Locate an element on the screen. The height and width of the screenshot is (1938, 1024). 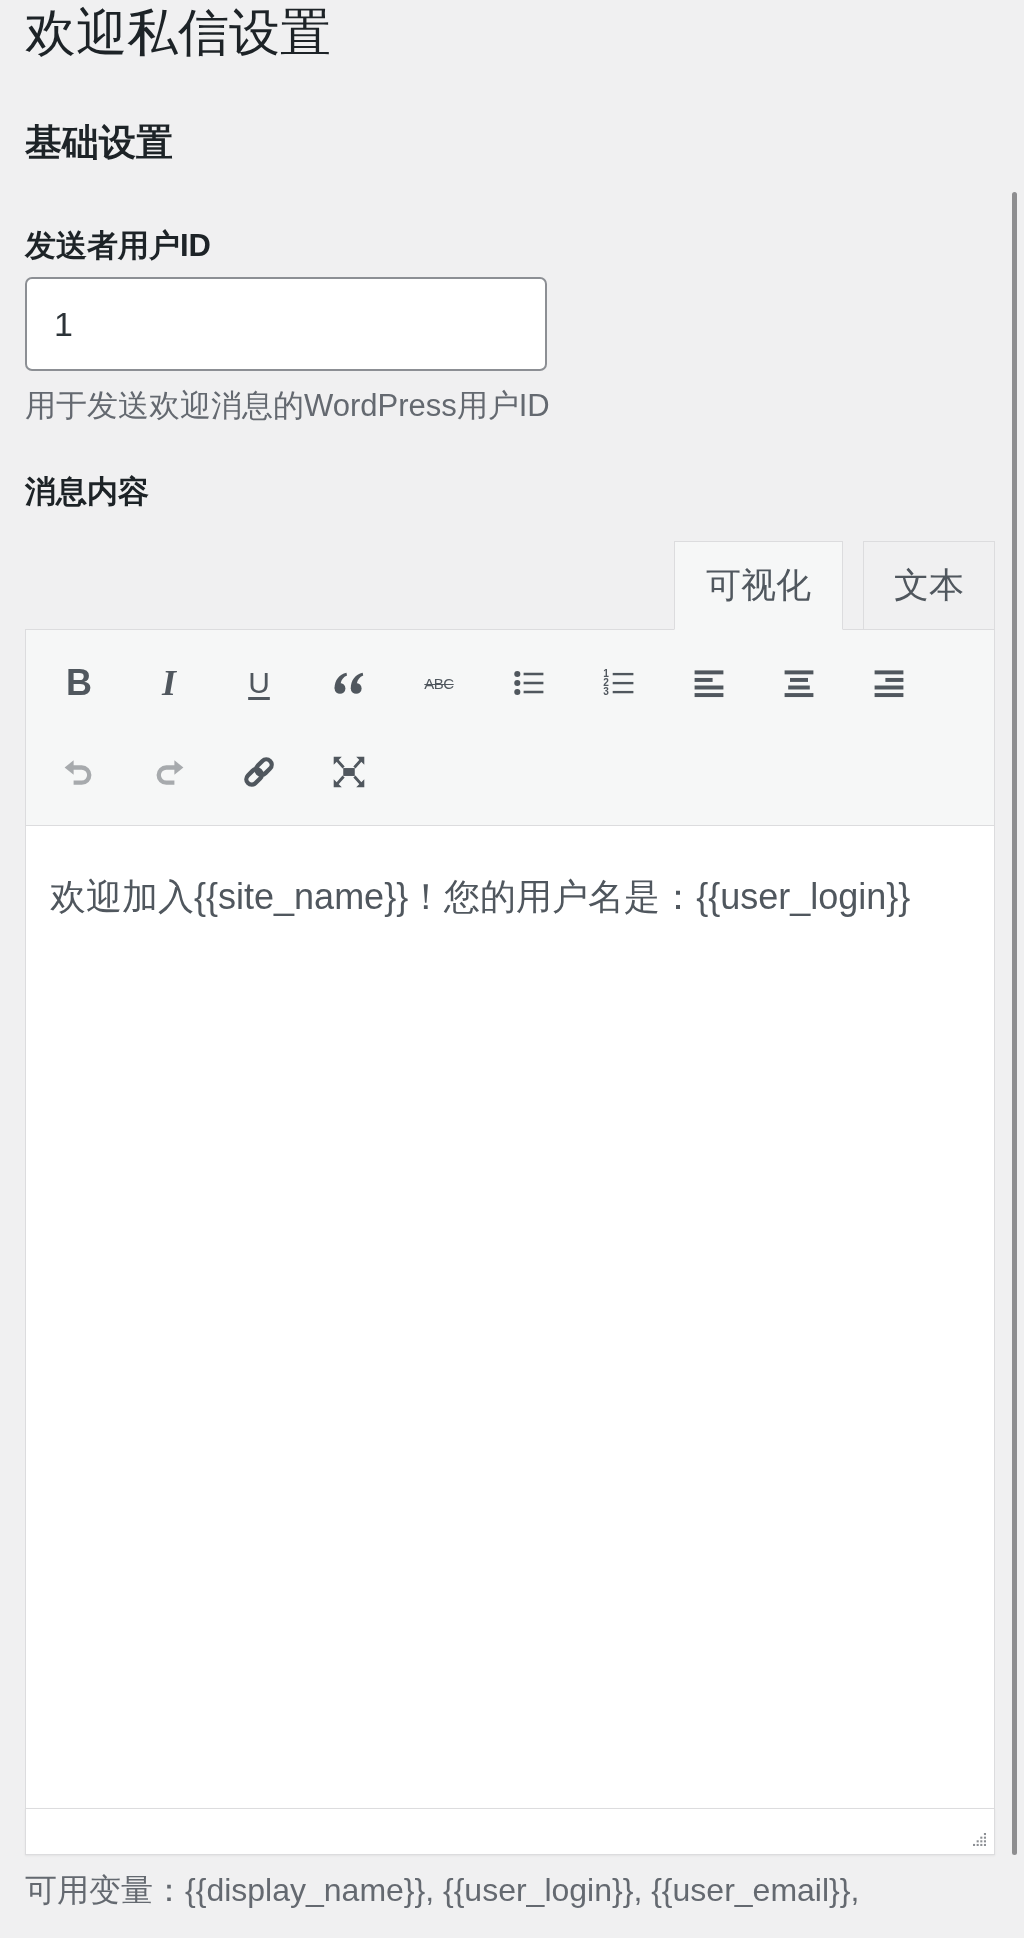
editor-tab: 可视化 is located at coordinates (758, 585).